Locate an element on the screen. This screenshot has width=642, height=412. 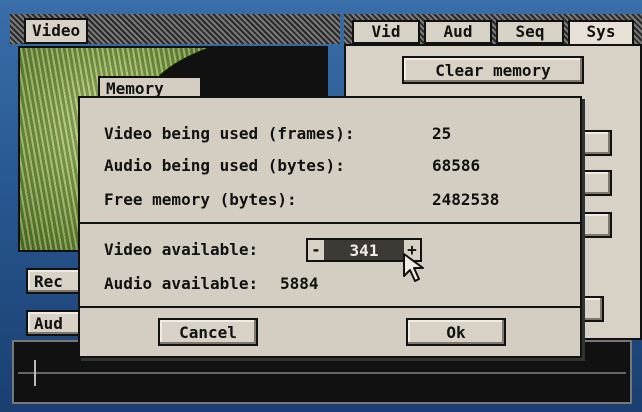
aud-button: Aud is located at coordinates (54, 323).